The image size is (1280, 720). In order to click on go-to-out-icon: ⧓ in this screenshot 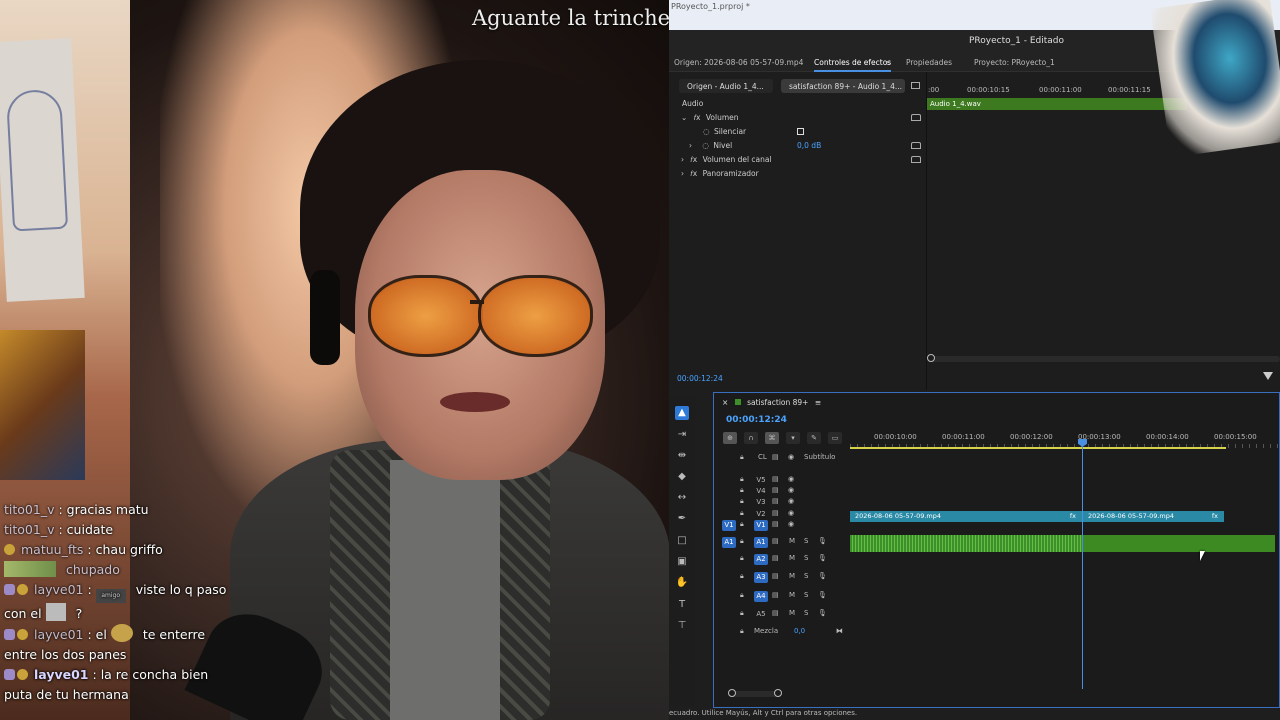, I will do `click(839, 631)`.